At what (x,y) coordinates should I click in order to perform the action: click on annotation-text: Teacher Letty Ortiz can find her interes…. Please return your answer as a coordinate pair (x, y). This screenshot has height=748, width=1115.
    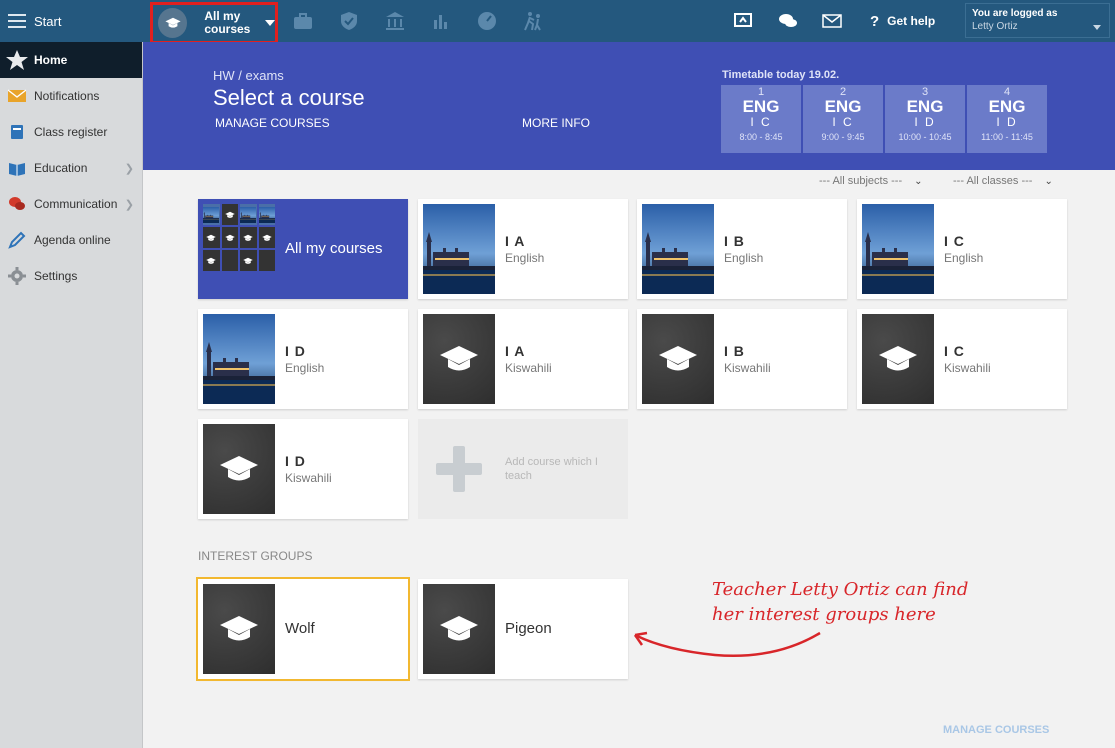
    Looking at the image, I should click on (840, 602).